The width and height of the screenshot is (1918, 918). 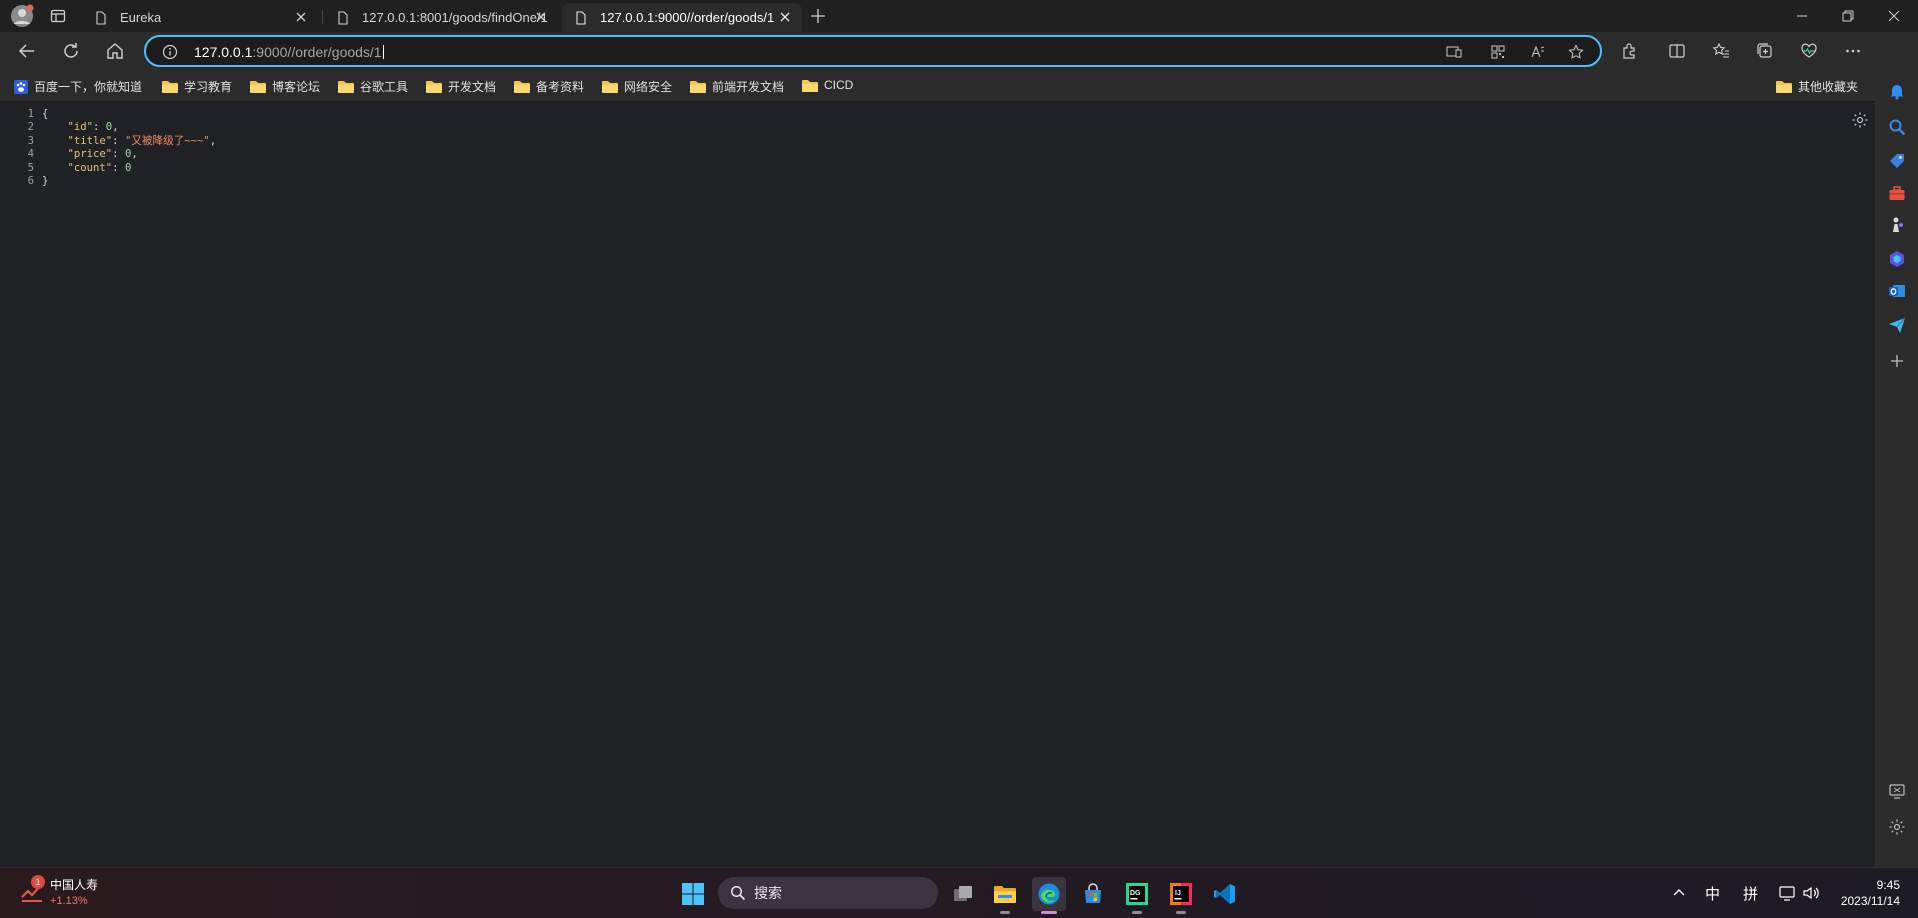 I want to click on refresh-button, so click(x=71, y=51).